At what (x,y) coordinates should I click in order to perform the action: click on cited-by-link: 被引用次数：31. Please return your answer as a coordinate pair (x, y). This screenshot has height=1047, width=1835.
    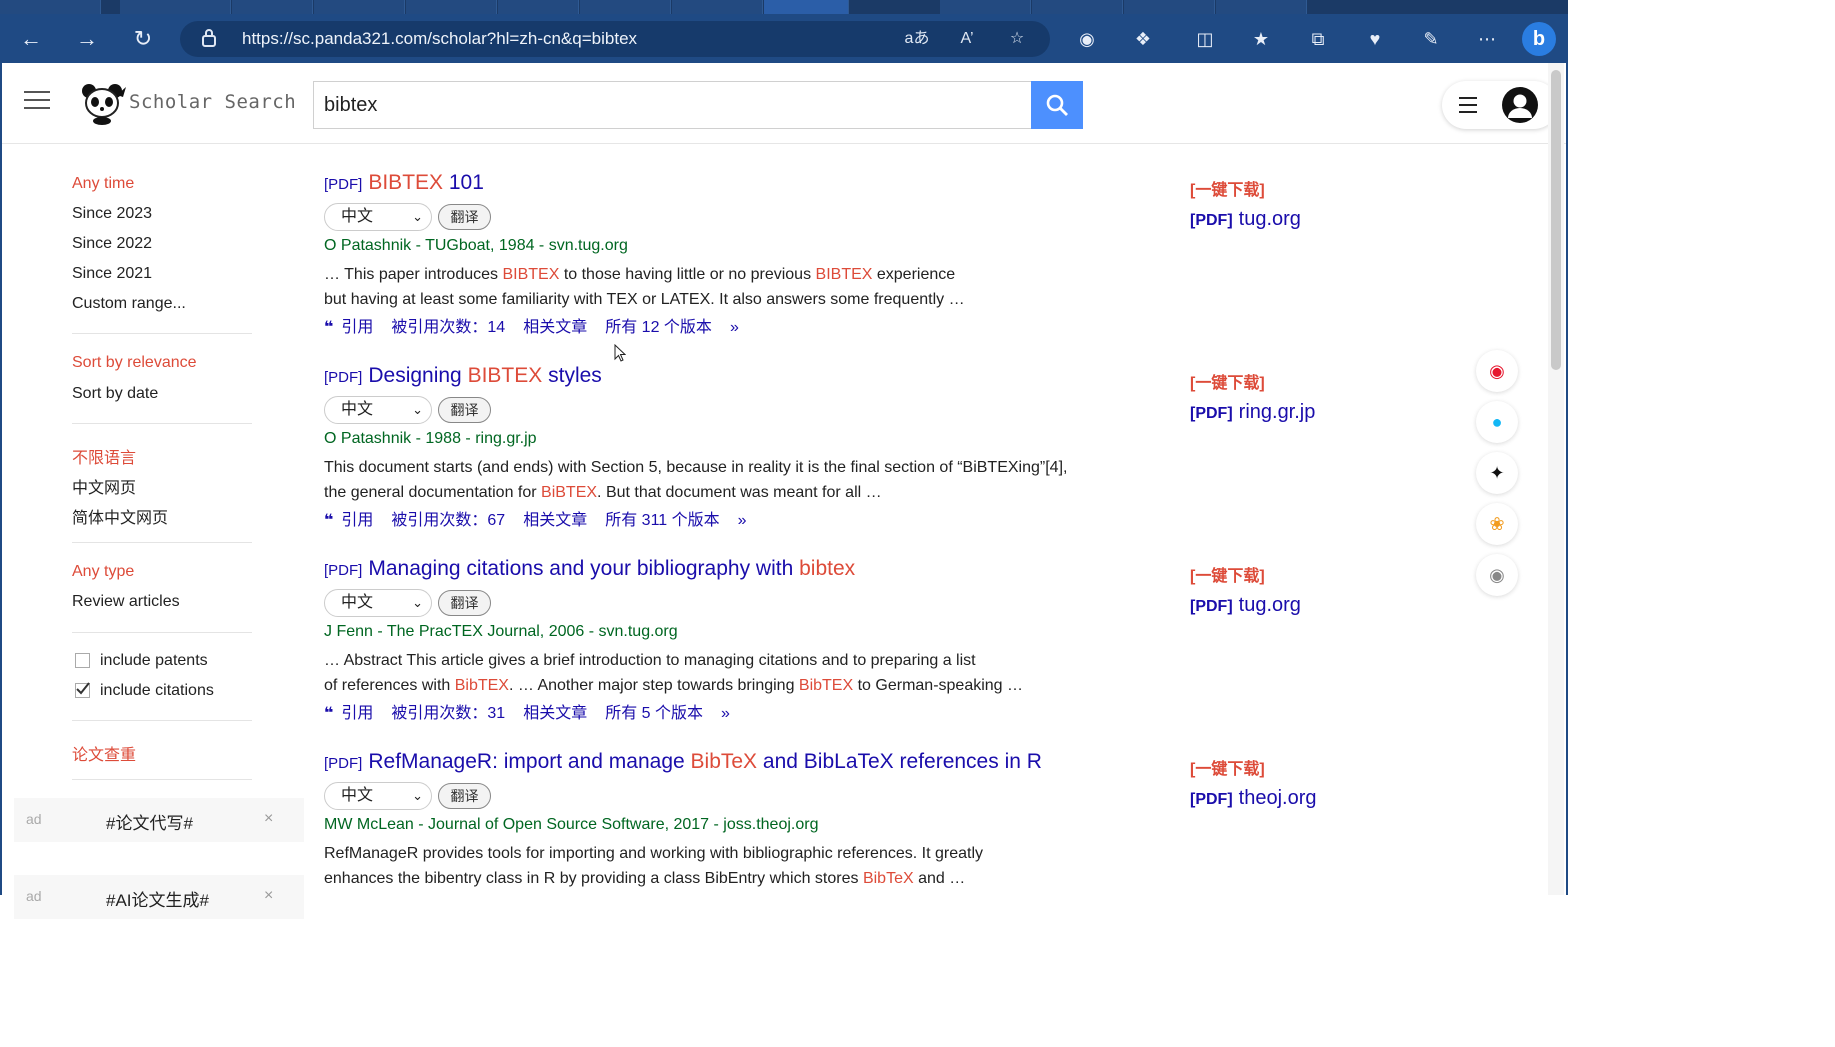
    Looking at the image, I should click on (448, 713).